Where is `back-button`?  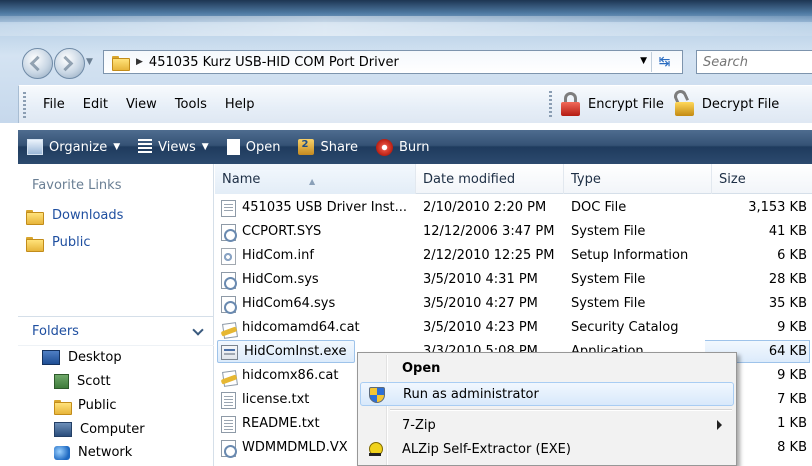
back-button is located at coordinates (37, 63).